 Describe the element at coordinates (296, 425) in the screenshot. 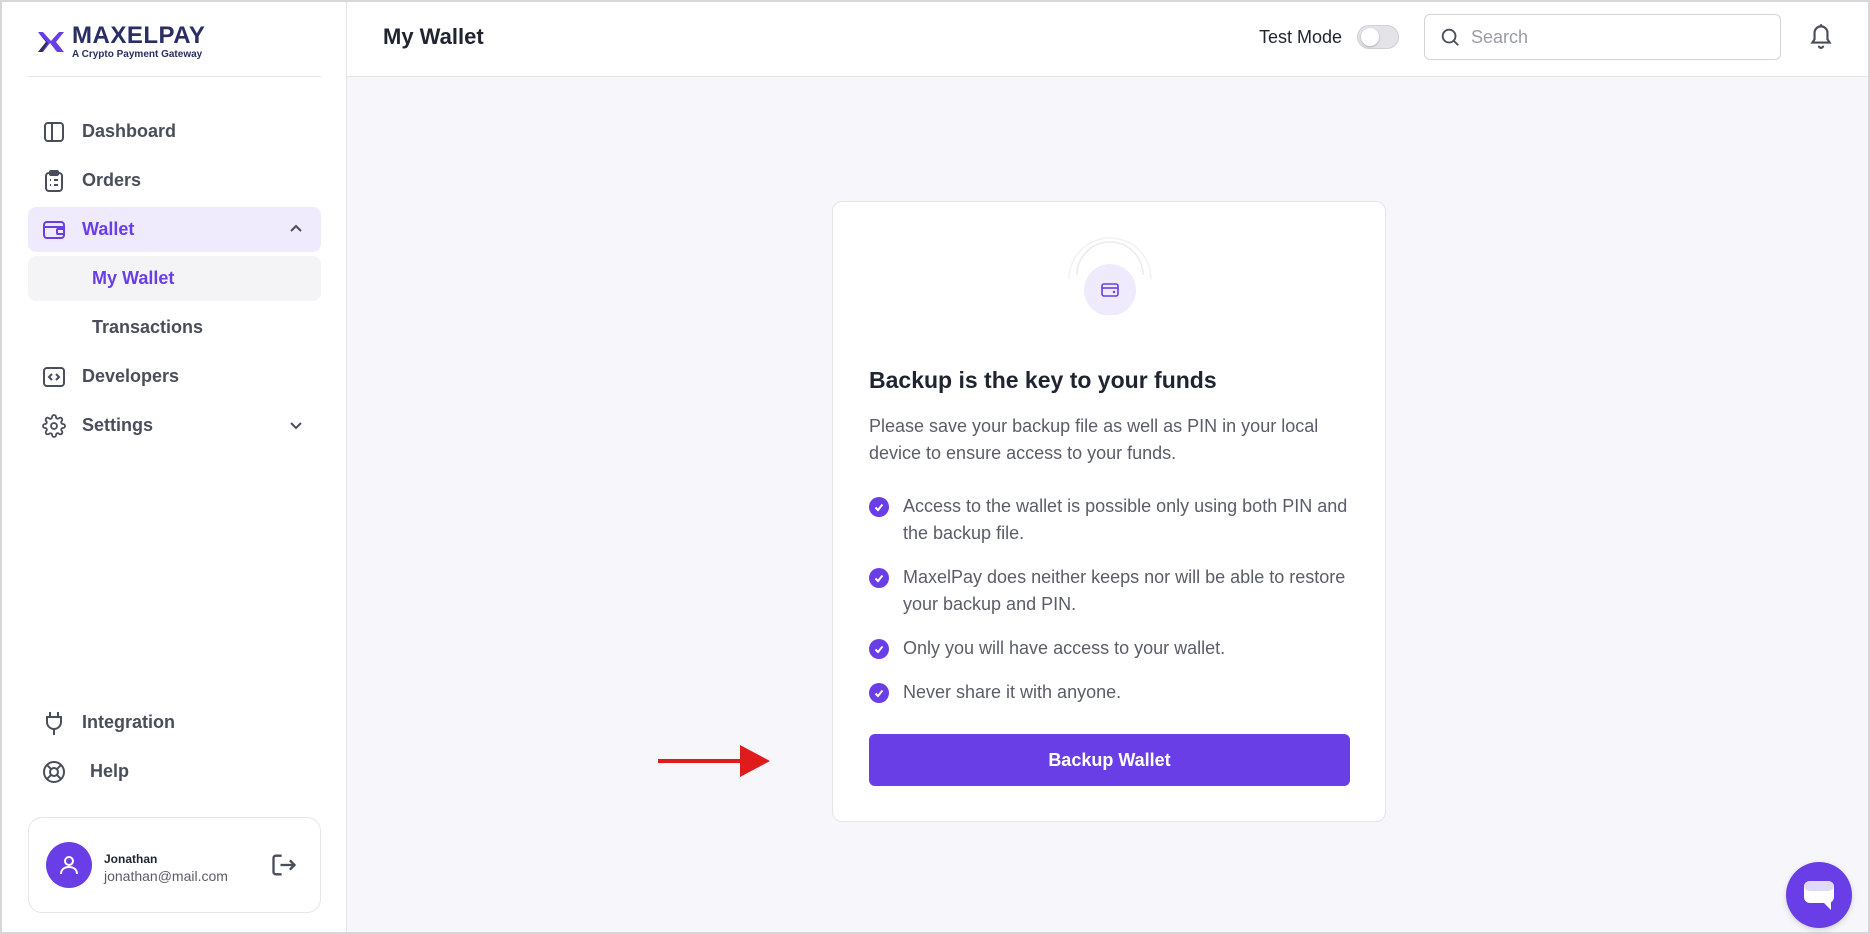

I see `chevron-down-icon` at that location.